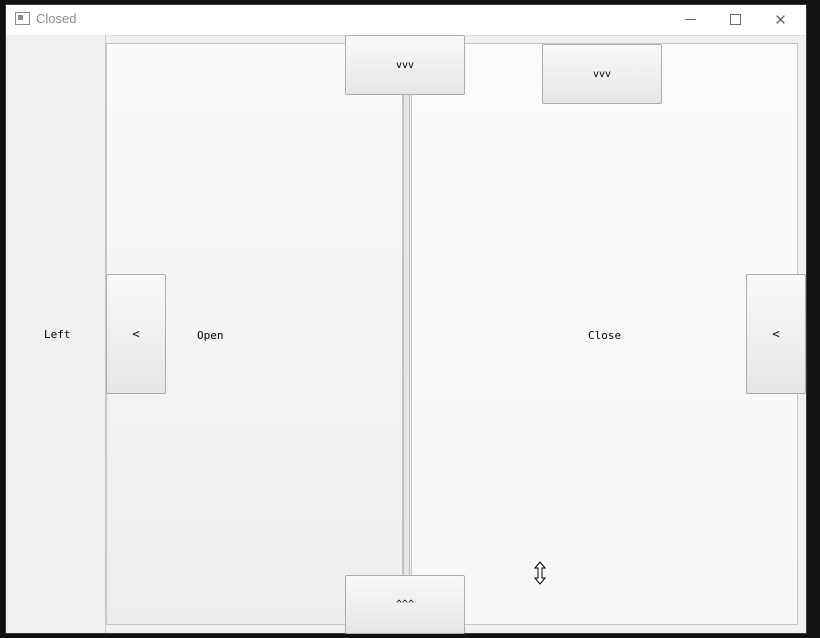 The width and height of the screenshot is (820, 638). I want to click on minimize-button, so click(690, 19).